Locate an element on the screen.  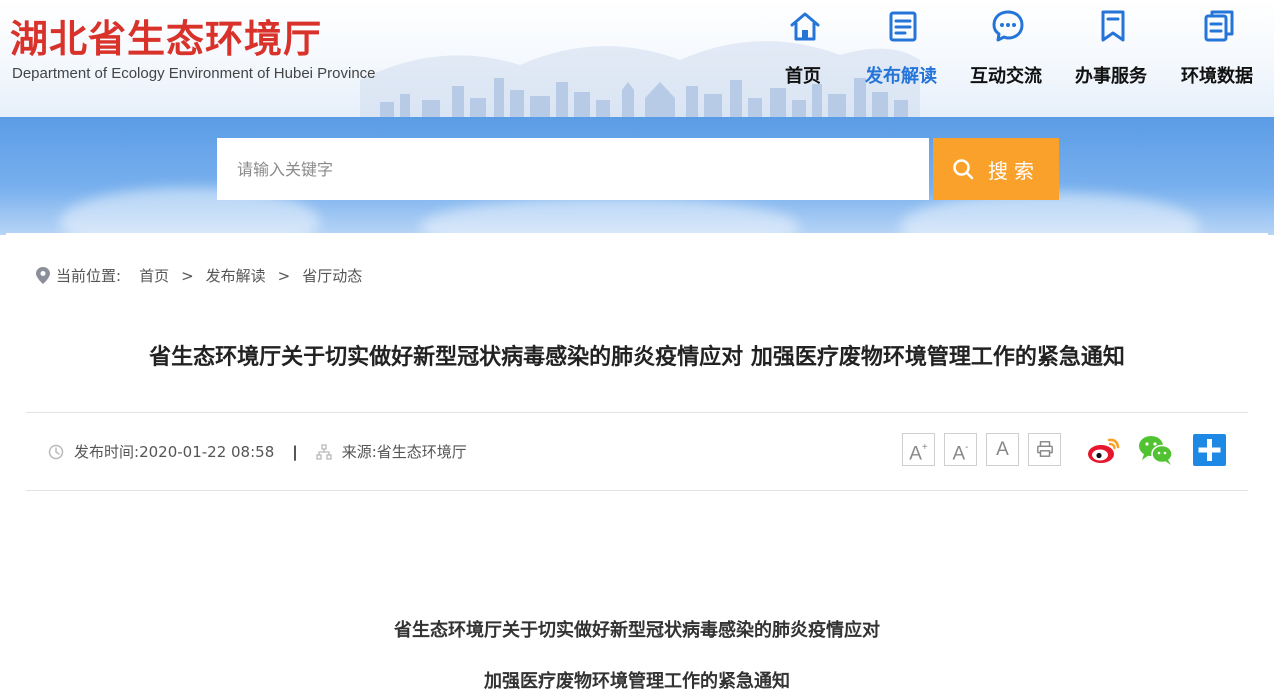
data-pages-icon is located at coordinates (1219, 26).